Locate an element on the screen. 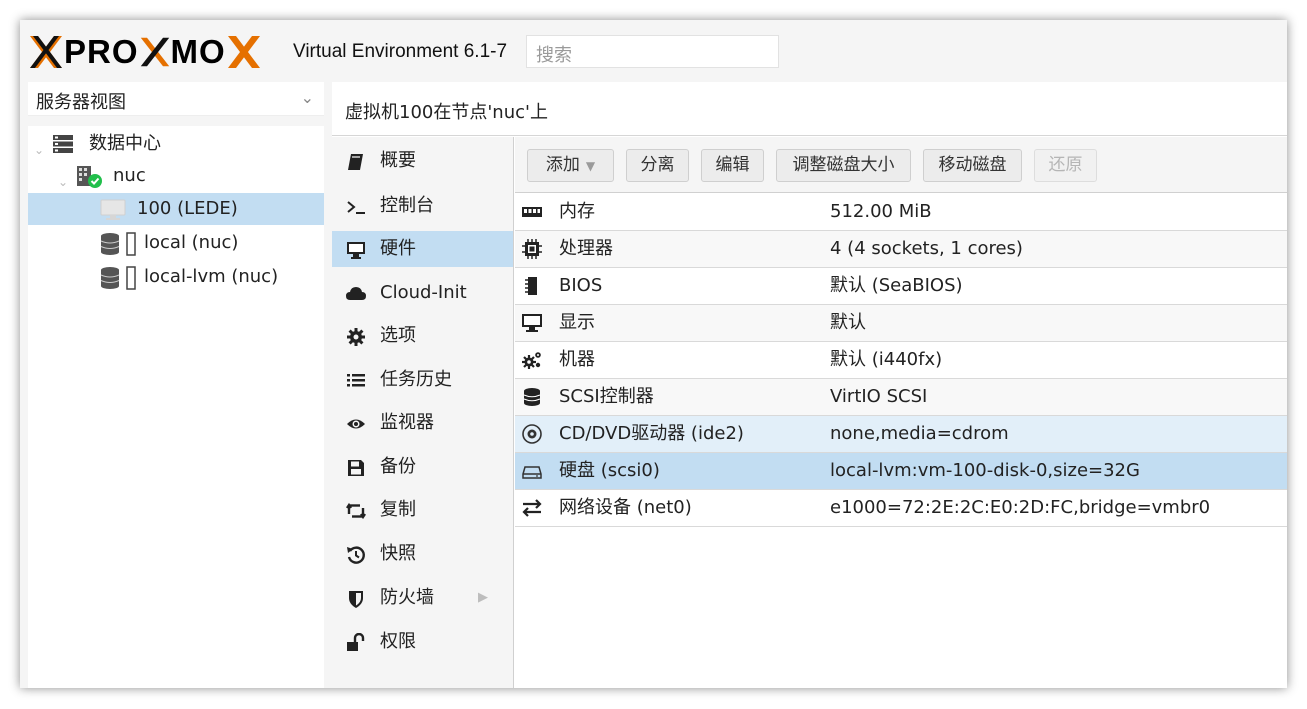 The width and height of the screenshot is (1307, 709). resize-disk-button-label: 调整磁盘大小 is located at coordinates (843, 165).